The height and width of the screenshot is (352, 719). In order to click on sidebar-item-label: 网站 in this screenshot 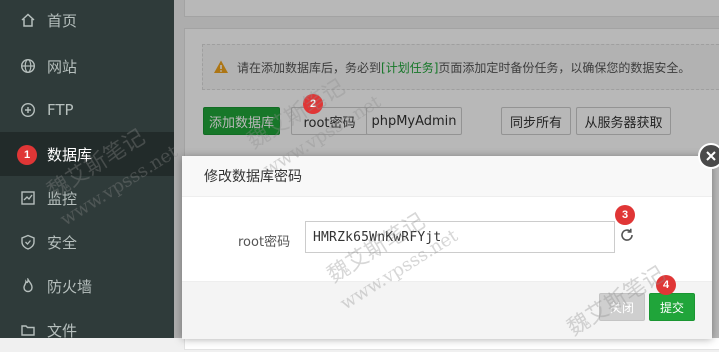, I will do `click(62, 66)`.